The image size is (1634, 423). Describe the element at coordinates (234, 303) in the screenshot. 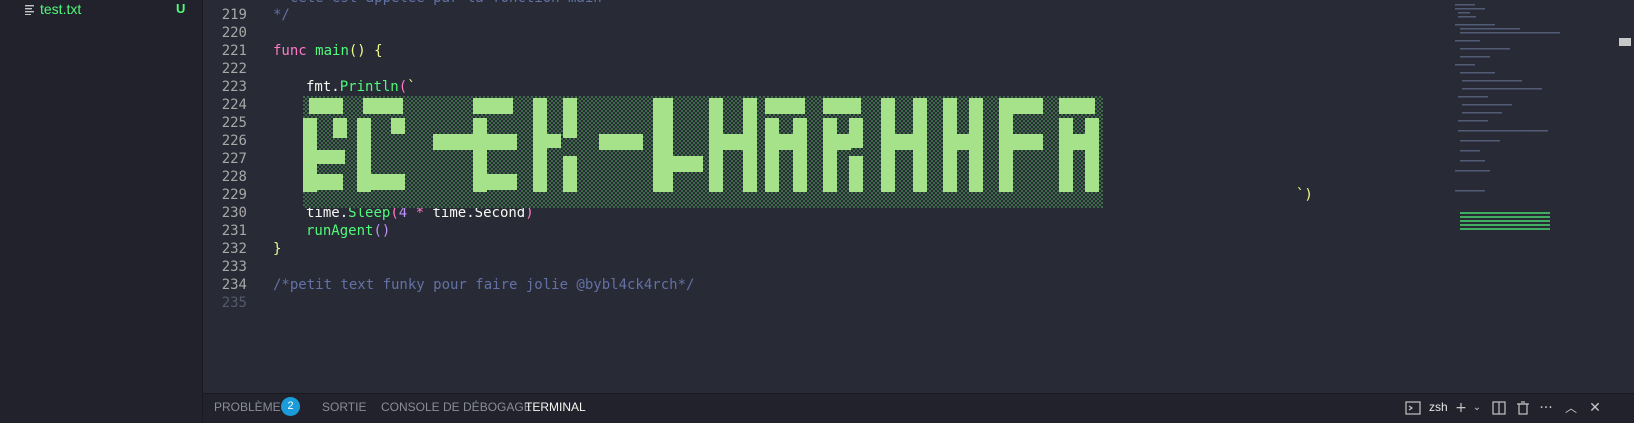

I see `line-number: 235` at that location.